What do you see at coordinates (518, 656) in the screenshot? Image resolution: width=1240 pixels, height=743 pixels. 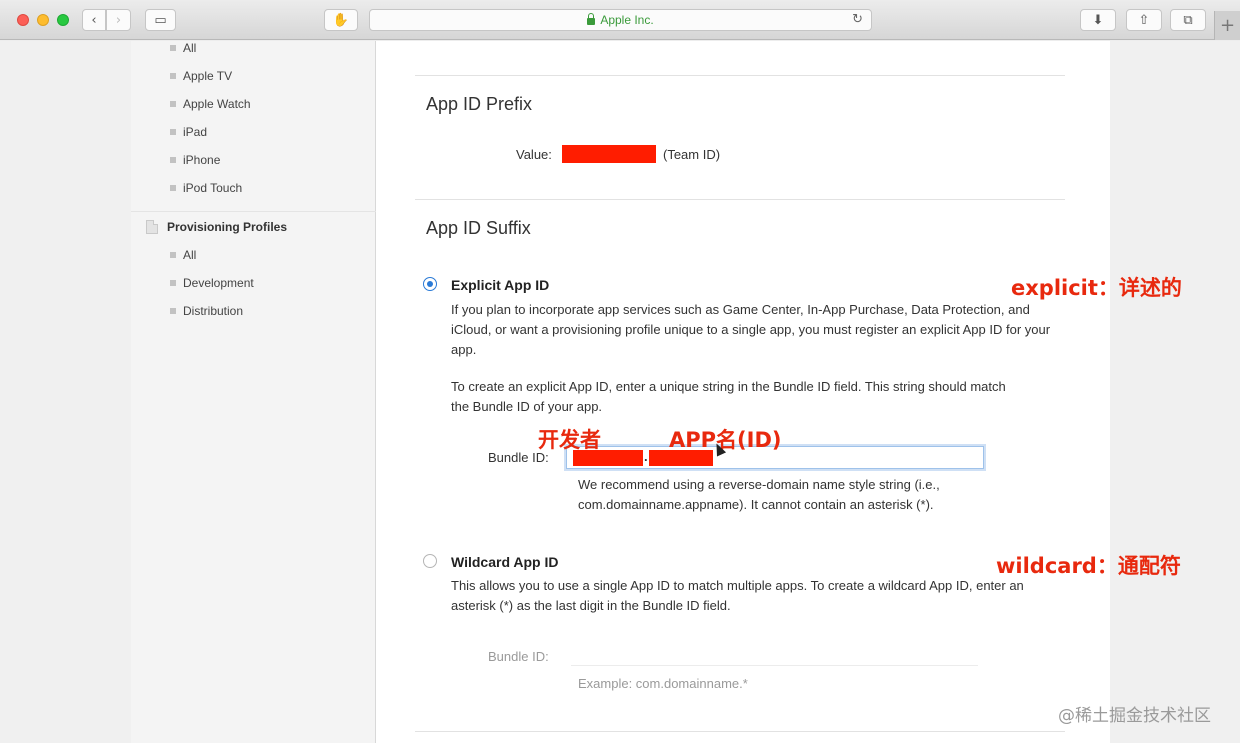 I see `wildcard-bundle-id-label: Bundle ID:` at bounding box center [518, 656].